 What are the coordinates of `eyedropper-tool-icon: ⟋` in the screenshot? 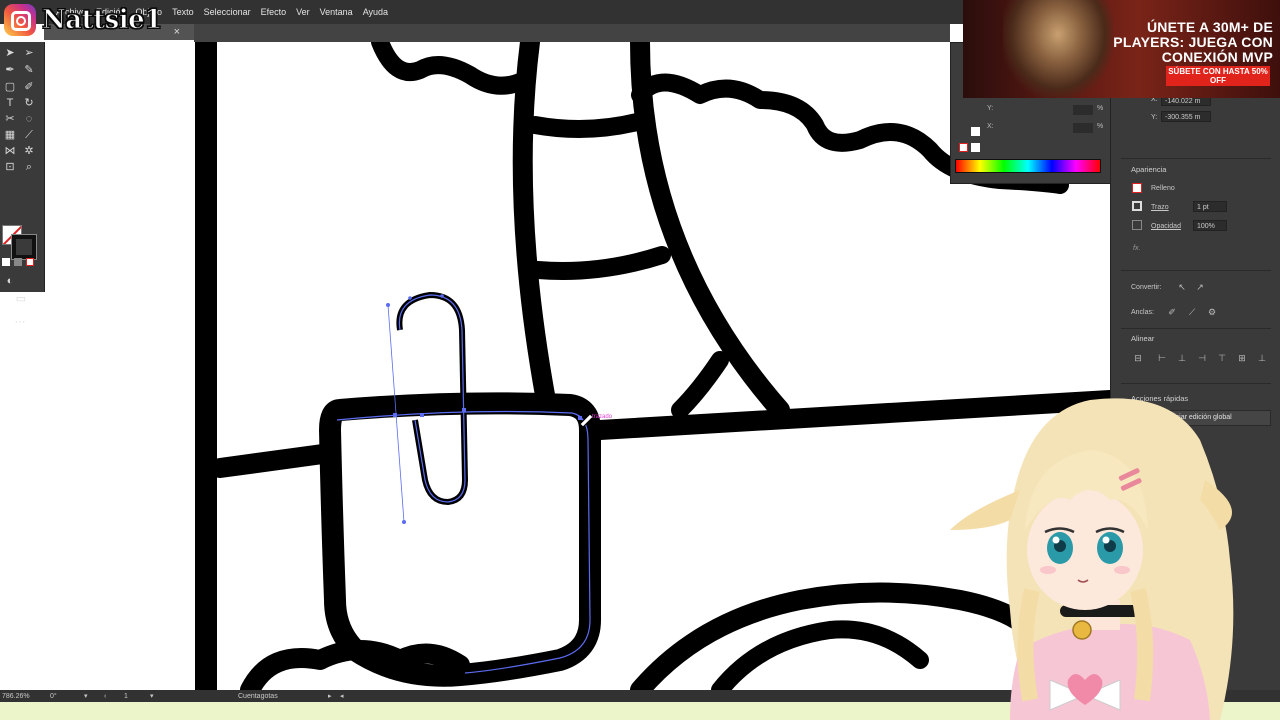 It's located at (29, 135).